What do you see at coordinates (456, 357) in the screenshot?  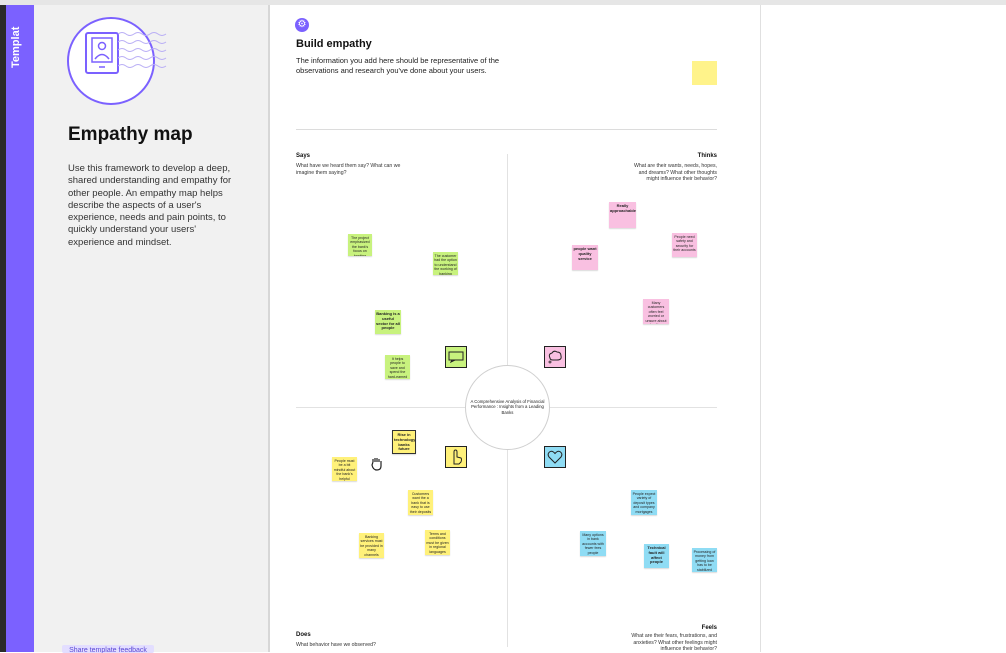 I see `speech-bubble-icon` at bounding box center [456, 357].